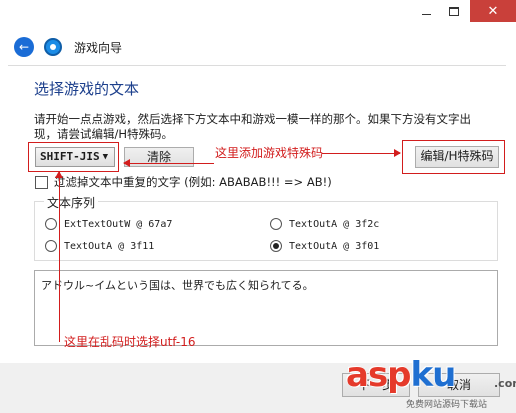 This screenshot has height=413, width=516. I want to click on filter-repeat-label: 过滤掉文本中重复的文字 (例如: ABABAB!!! => AB!), so click(193, 182).